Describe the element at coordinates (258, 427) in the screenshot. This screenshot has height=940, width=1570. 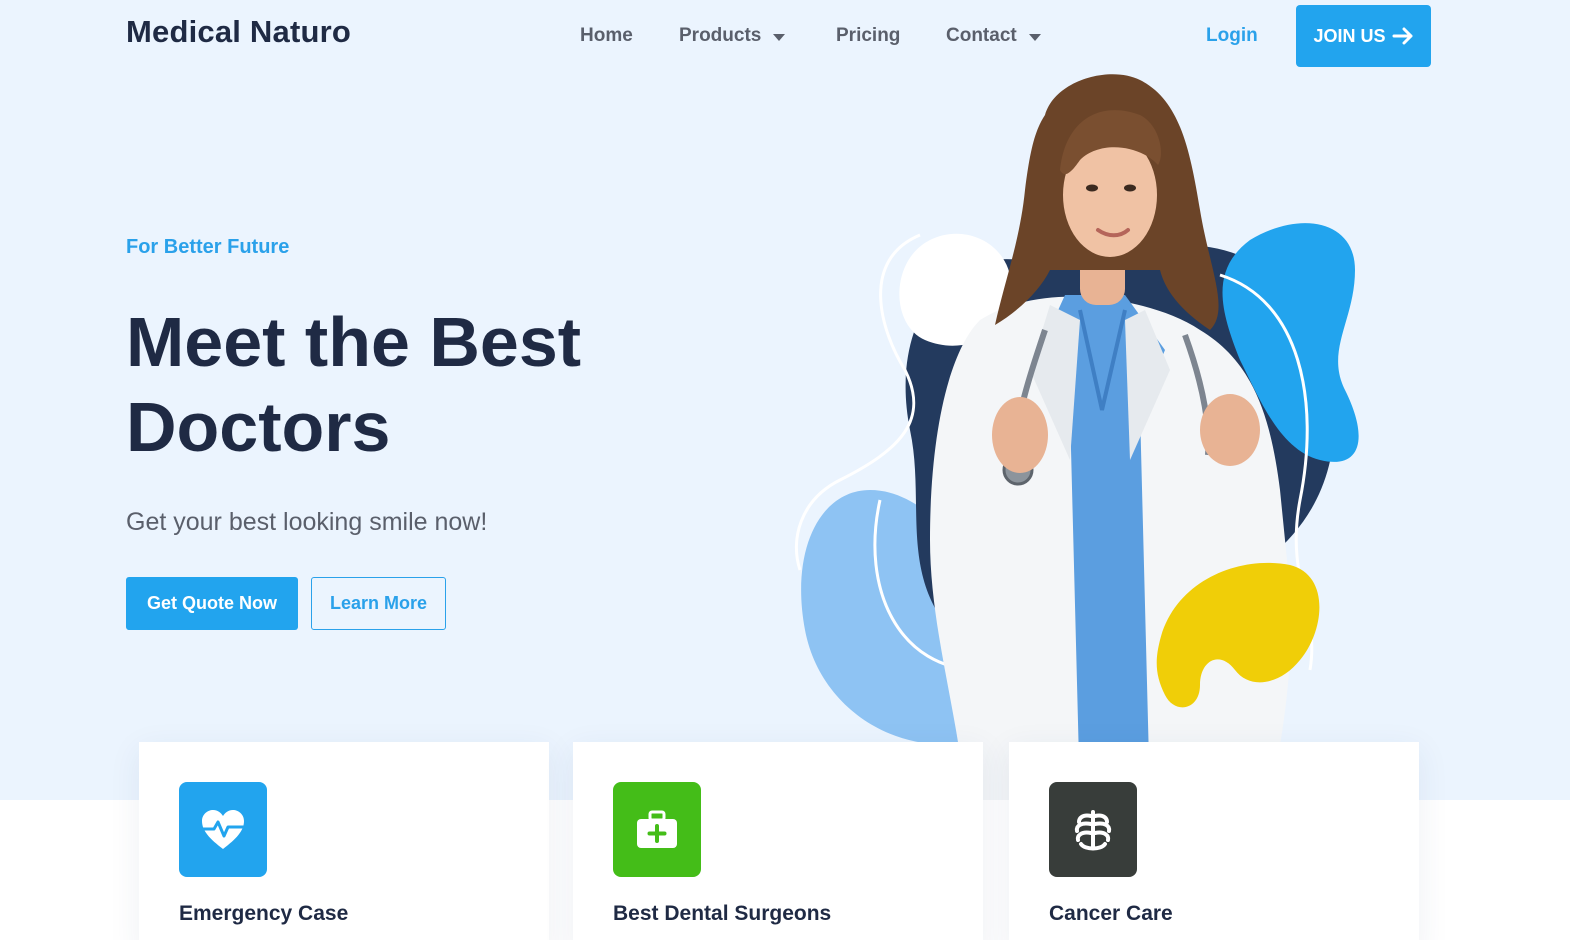
I see `hero-title-line: Doctors` at that location.